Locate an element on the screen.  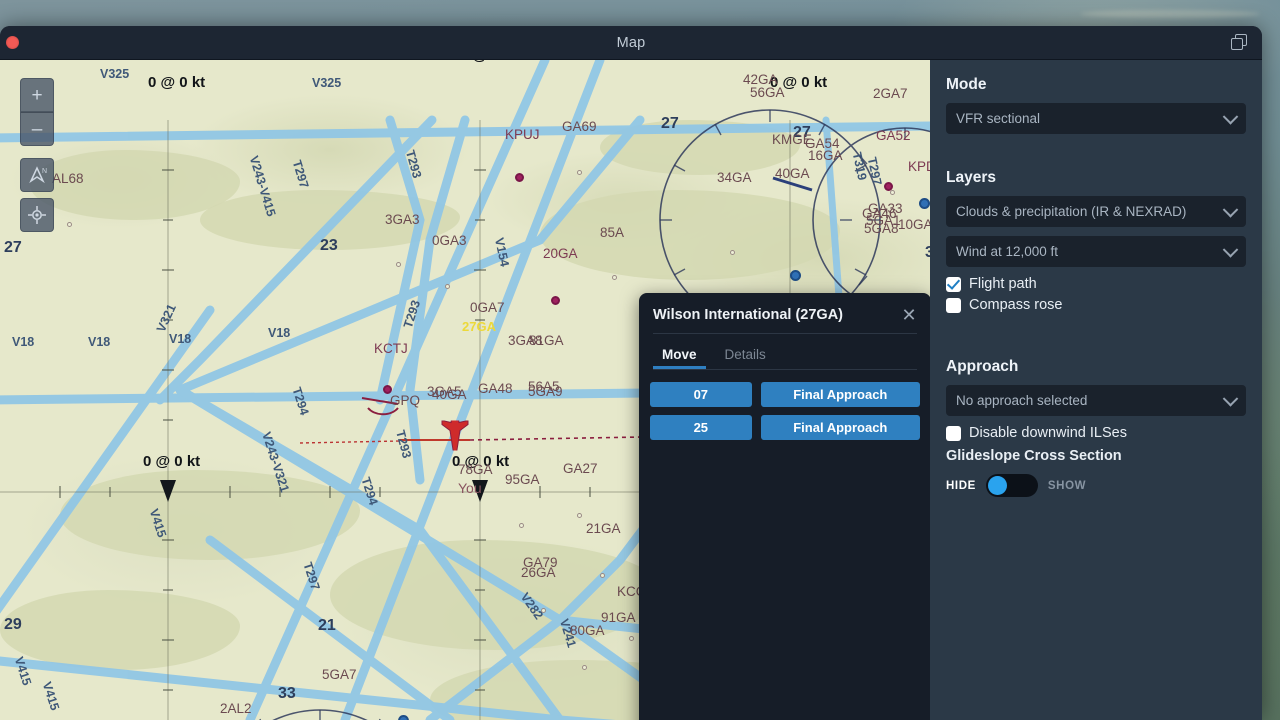
layer-wind-value: Wind at 12,000 ft is located at coordinates (1007, 251).